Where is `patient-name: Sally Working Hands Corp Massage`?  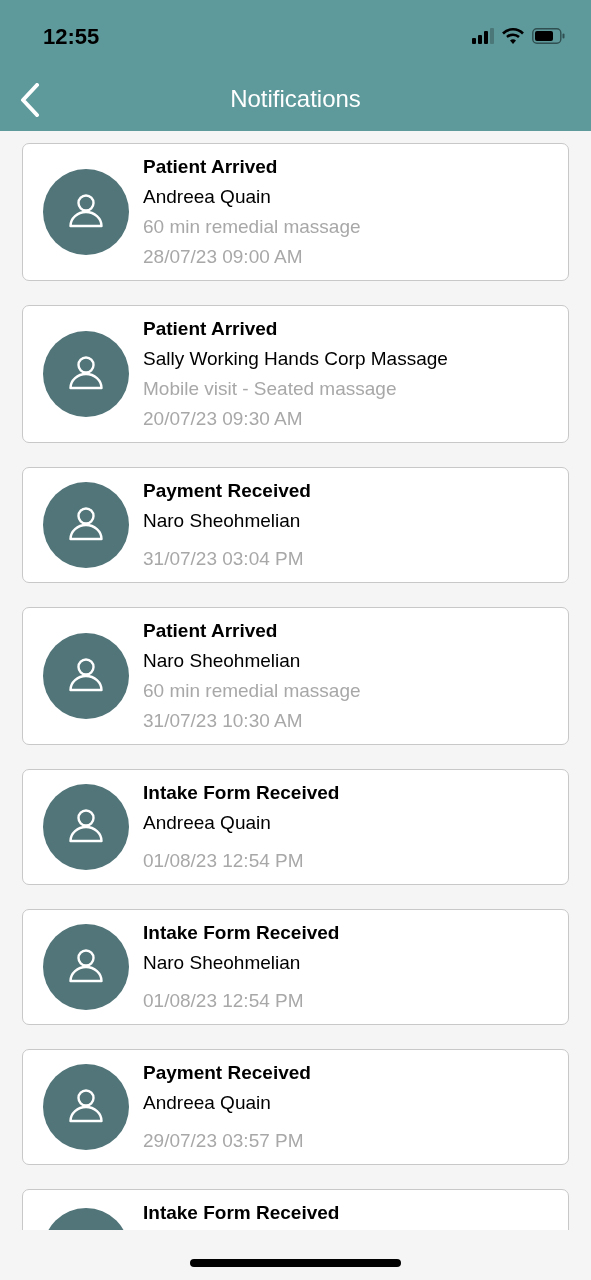 patient-name: Sally Working Hands Corp Massage is located at coordinates (295, 359).